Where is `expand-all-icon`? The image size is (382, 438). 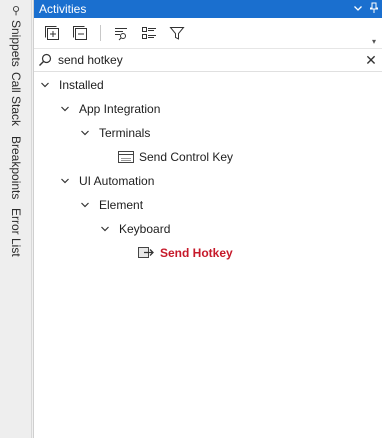
expand-all-icon is located at coordinates (52, 33).